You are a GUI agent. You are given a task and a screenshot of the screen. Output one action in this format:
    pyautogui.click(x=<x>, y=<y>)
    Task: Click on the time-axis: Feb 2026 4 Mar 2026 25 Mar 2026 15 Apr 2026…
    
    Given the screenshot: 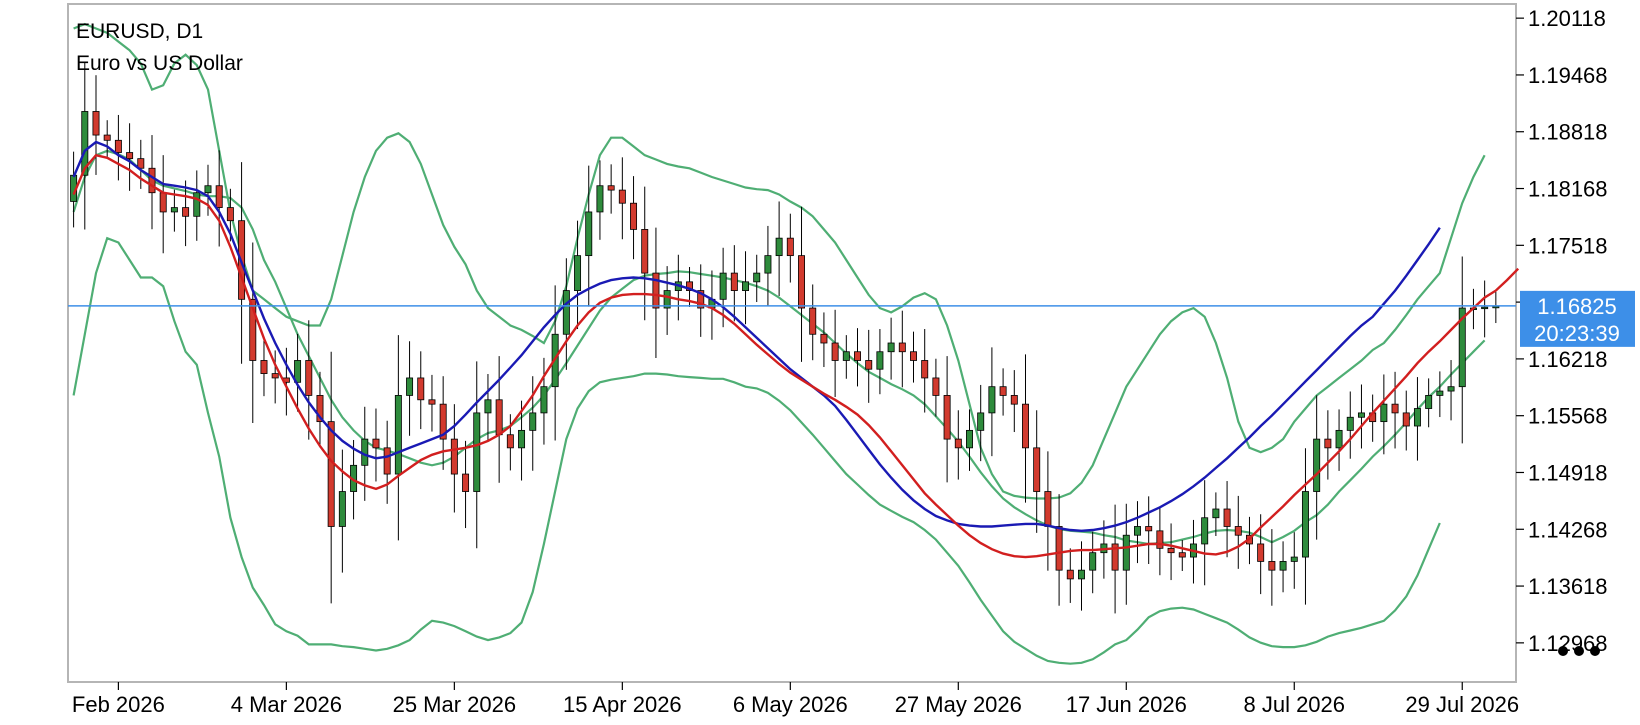 What is the action you would take?
    pyautogui.click(x=795, y=699)
    